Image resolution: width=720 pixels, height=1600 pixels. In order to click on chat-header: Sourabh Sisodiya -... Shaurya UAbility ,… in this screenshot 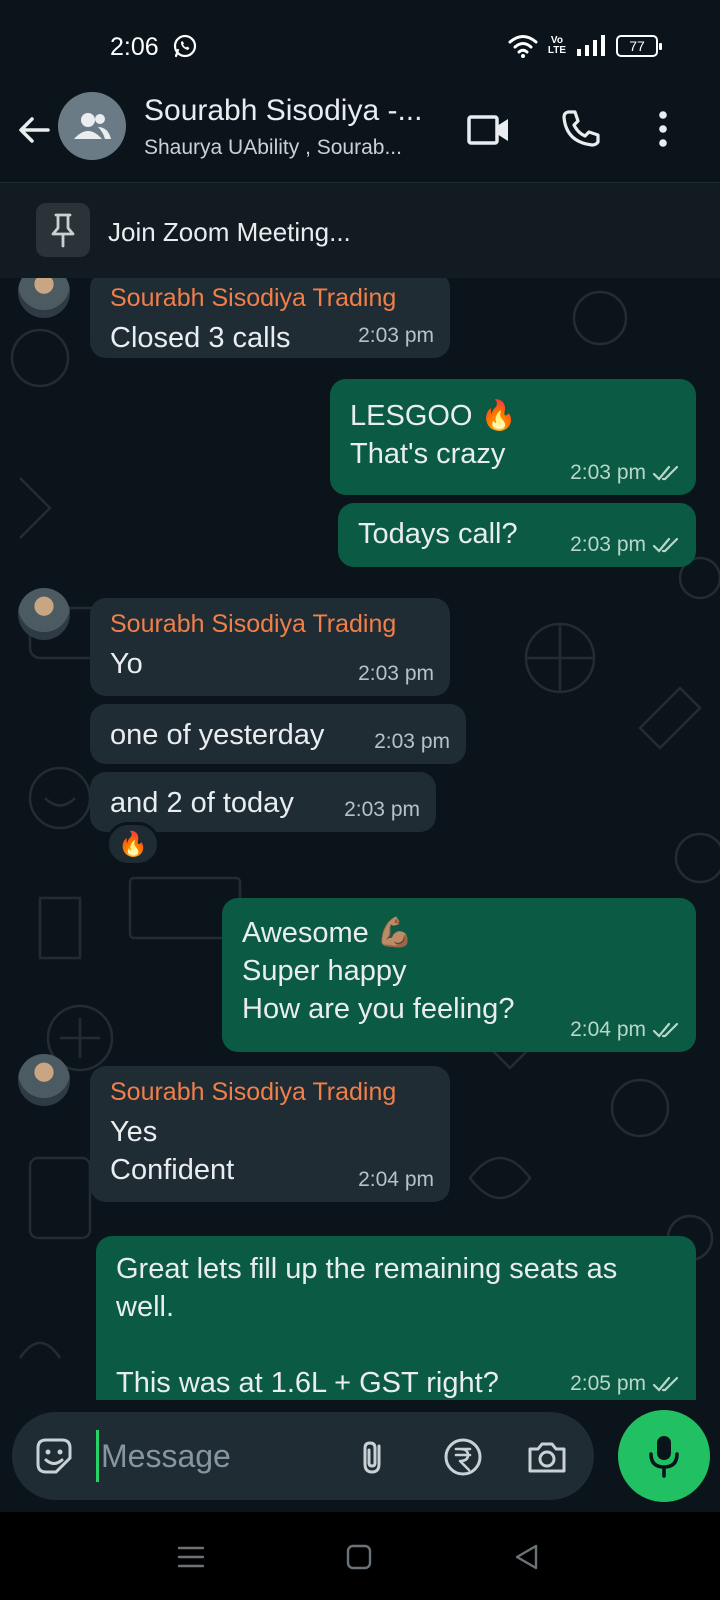, I will do `click(360, 137)`.